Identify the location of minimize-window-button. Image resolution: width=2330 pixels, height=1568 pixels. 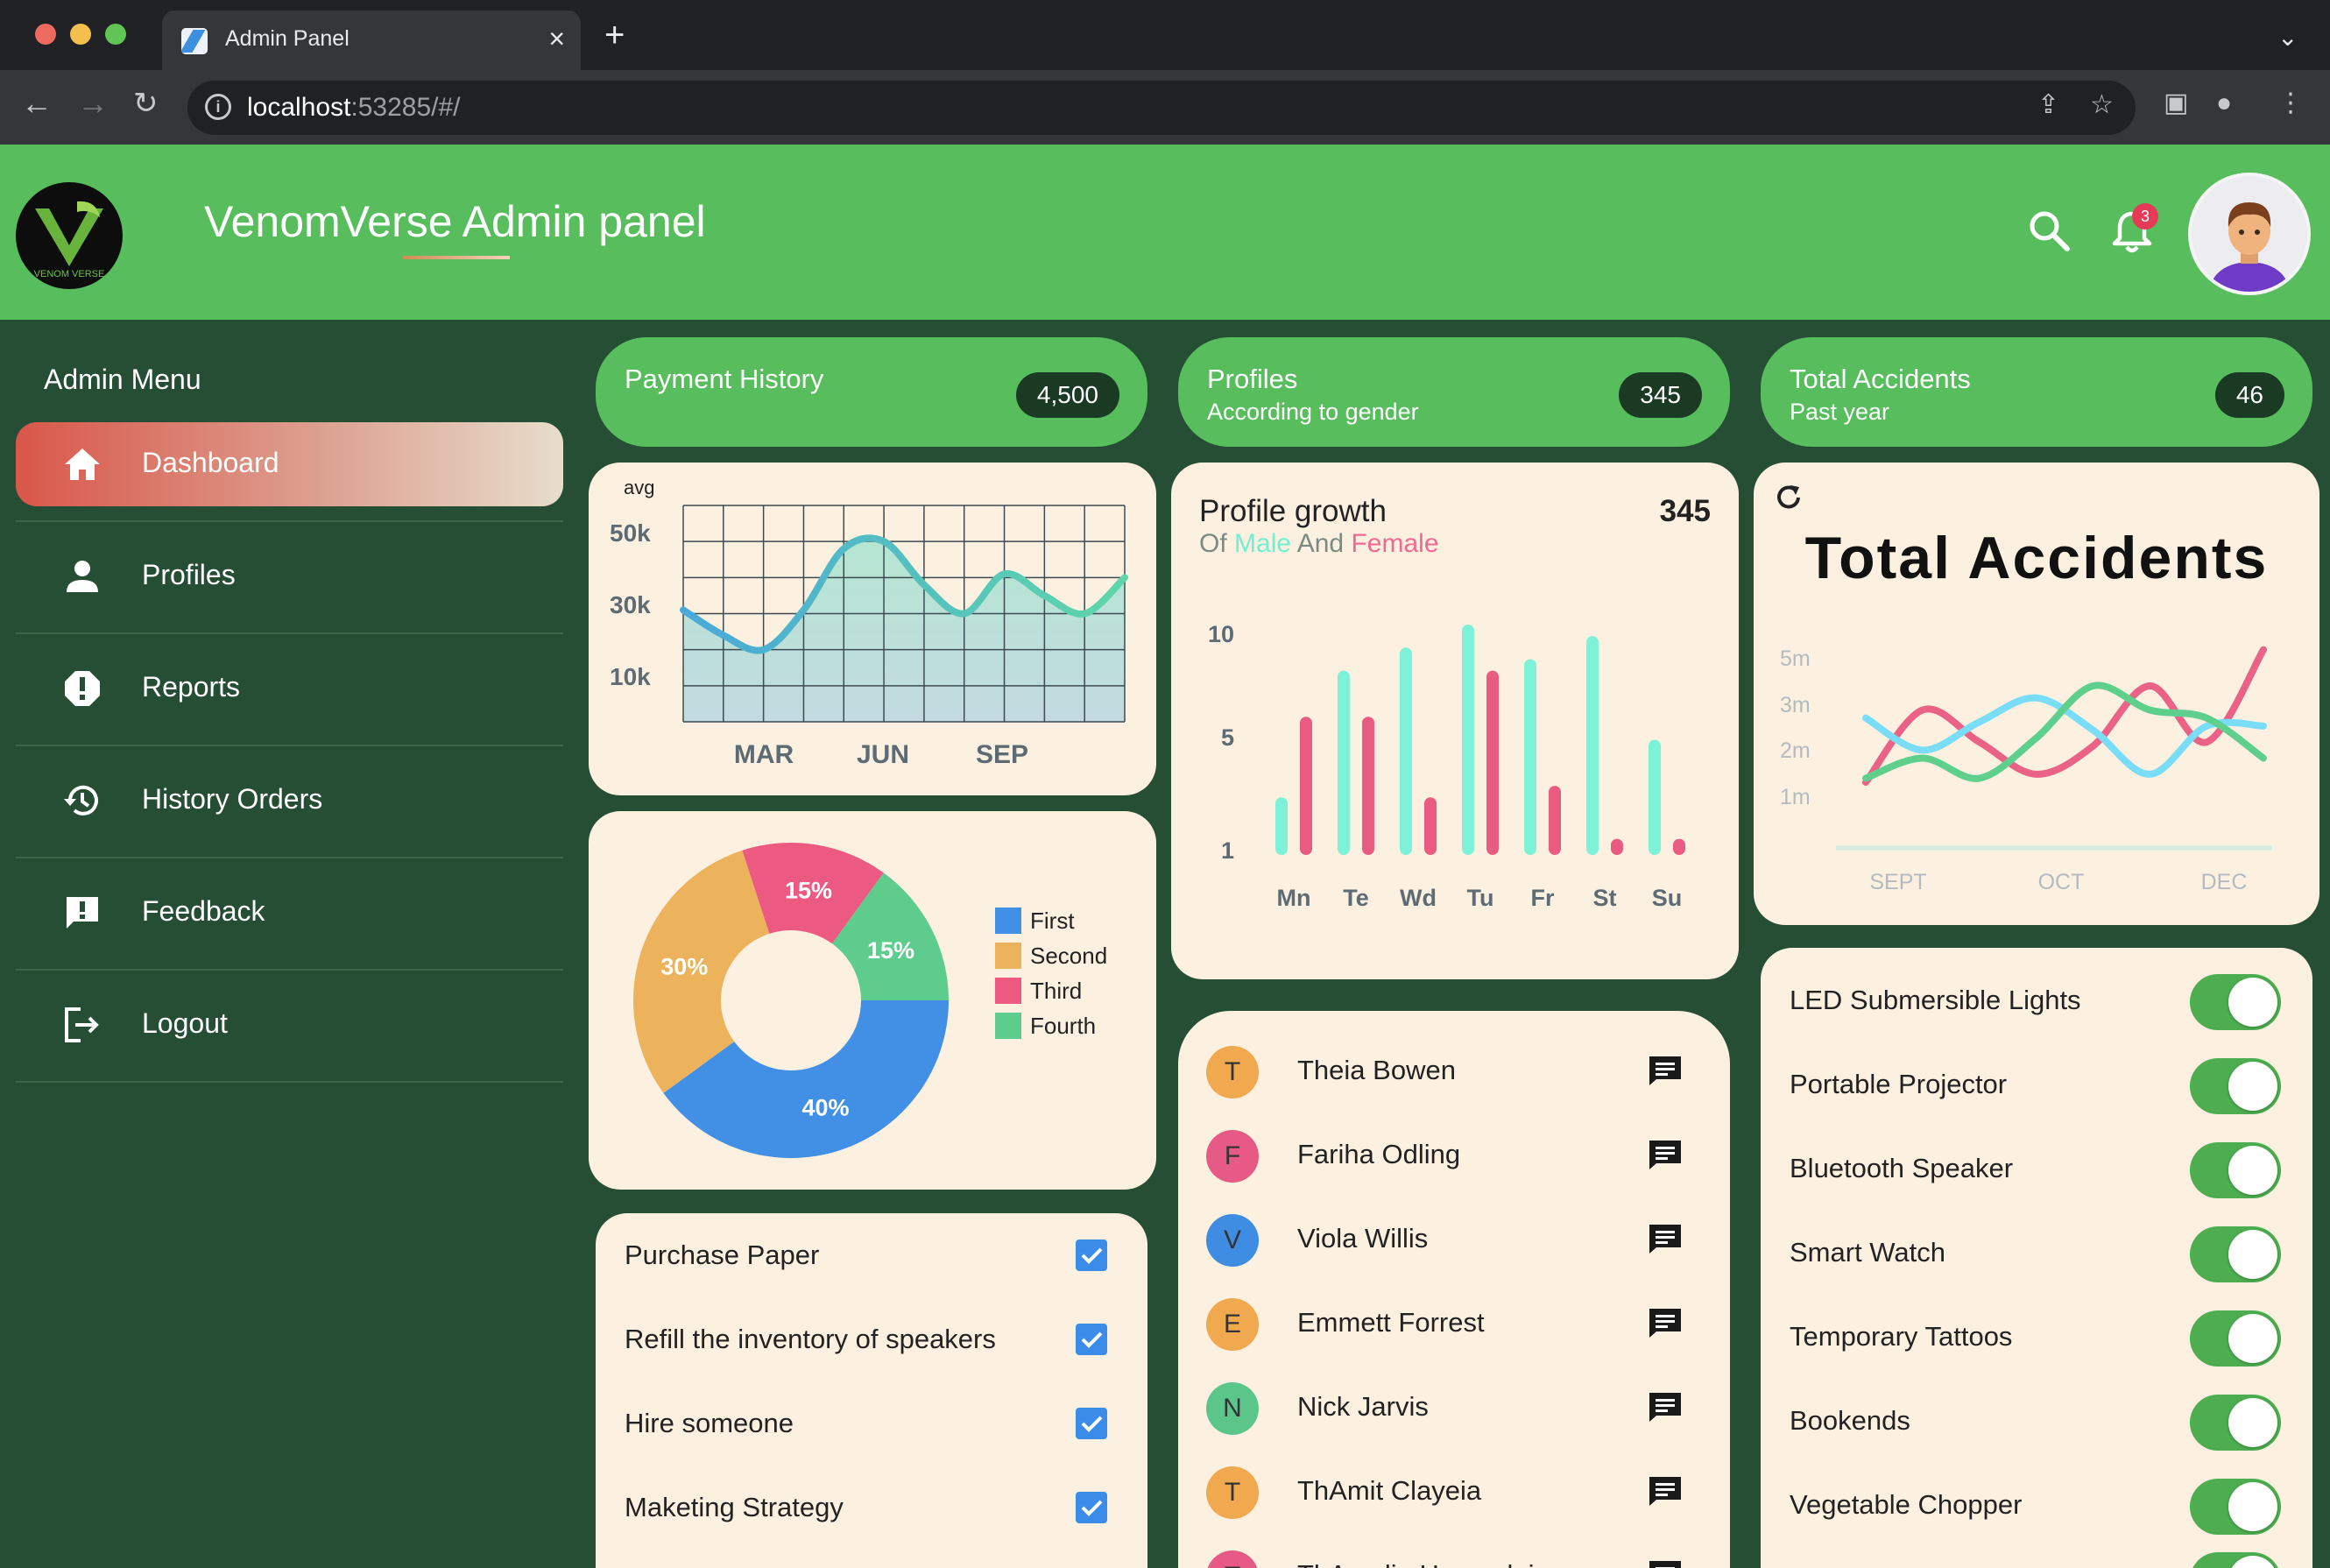
(80, 34).